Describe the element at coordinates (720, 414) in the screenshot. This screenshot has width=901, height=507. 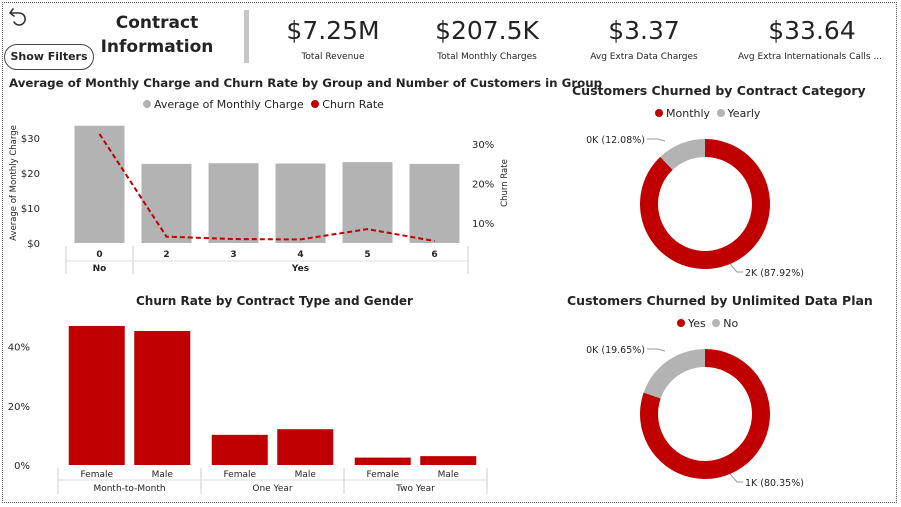
I see `donut2-chart: 0K (19.65%) 1K (80.35%)` at that location.